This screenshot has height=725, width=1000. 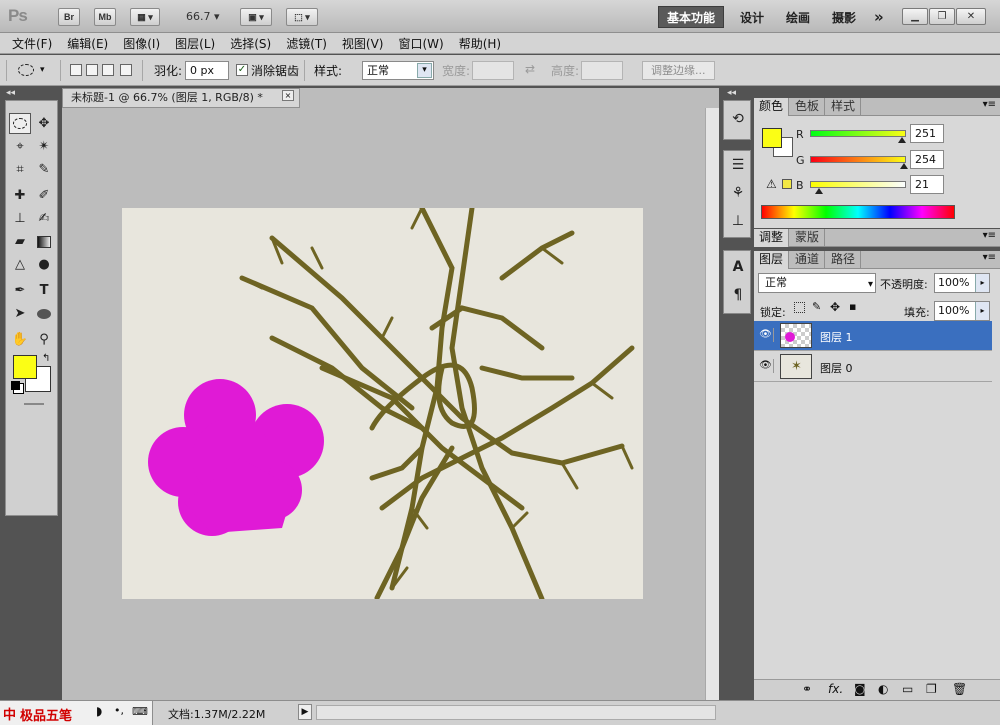 What do you see at coordinates (420, 43) in the screenshot?
I see `menu-window: 窗口(W)` at bounding box center [420, 43].